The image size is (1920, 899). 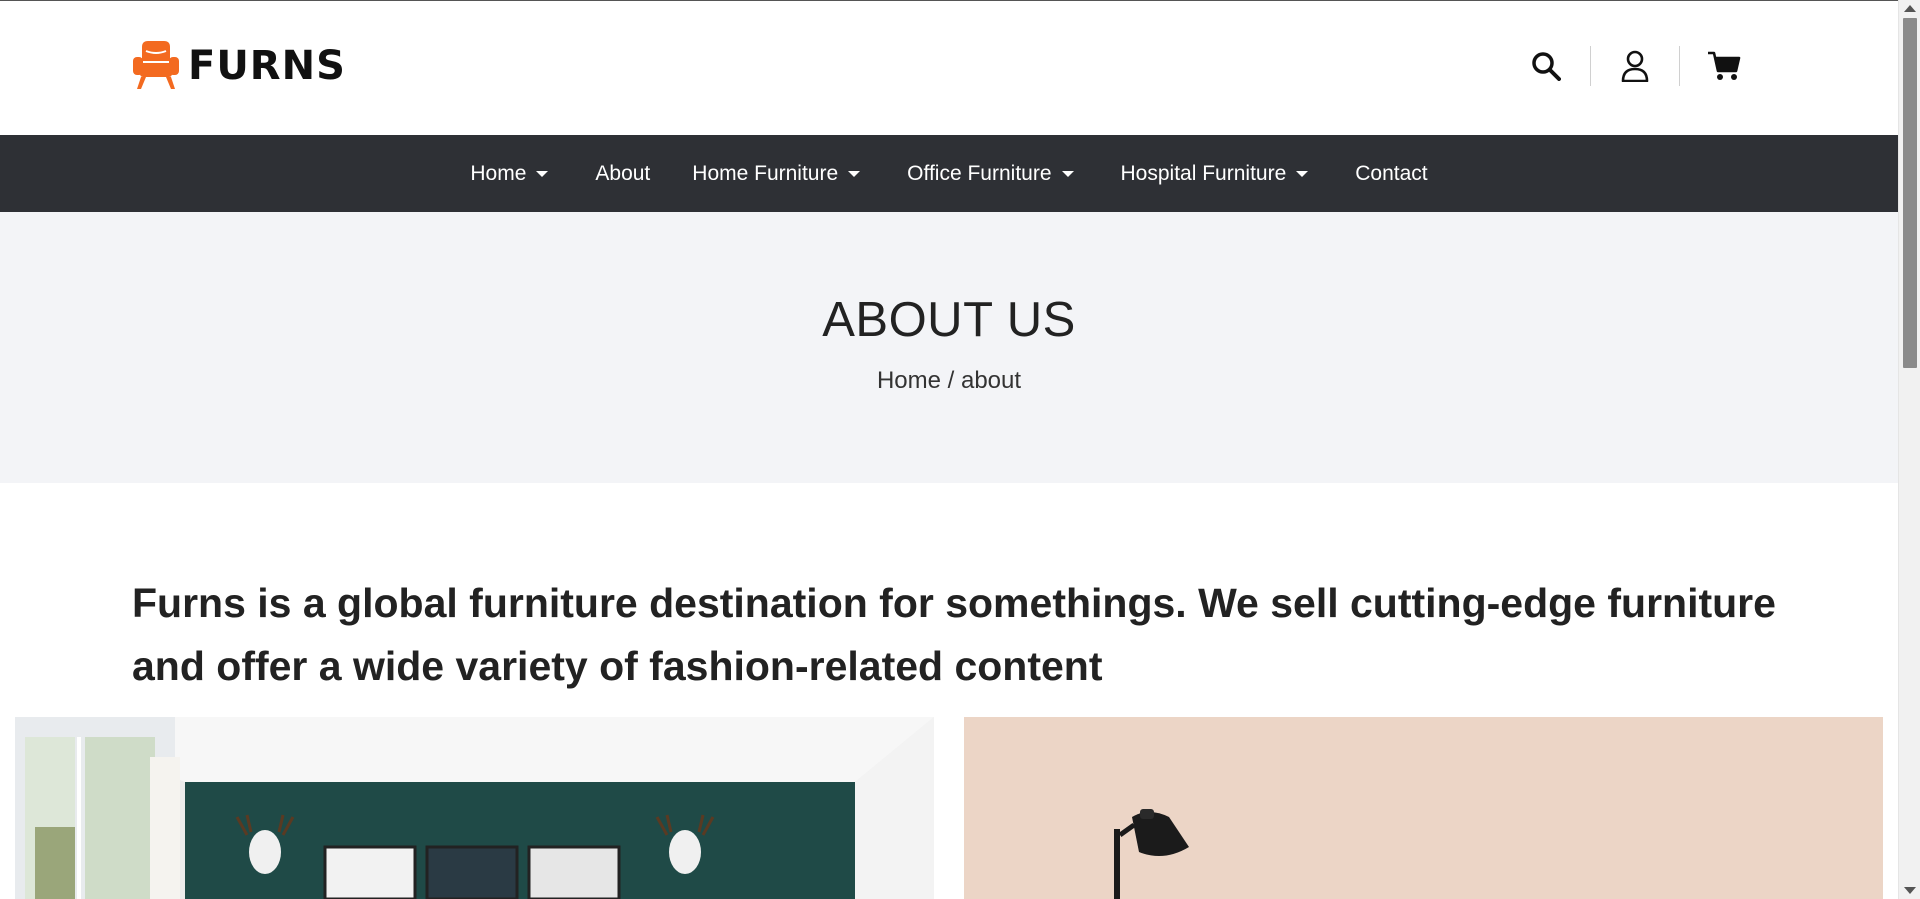 I want to click on nav-item-label: About, so click(x=623, y=173).